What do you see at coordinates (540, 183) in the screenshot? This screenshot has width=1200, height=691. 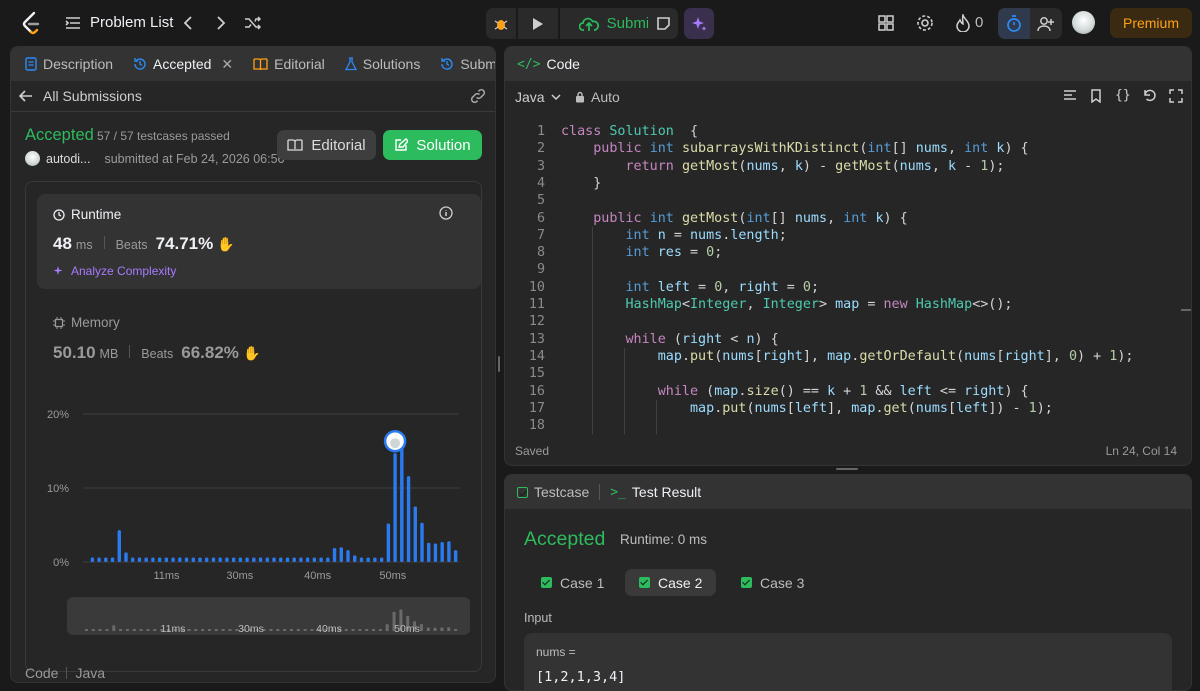 I see `line-number: 4` at bounding box center [540, 183].